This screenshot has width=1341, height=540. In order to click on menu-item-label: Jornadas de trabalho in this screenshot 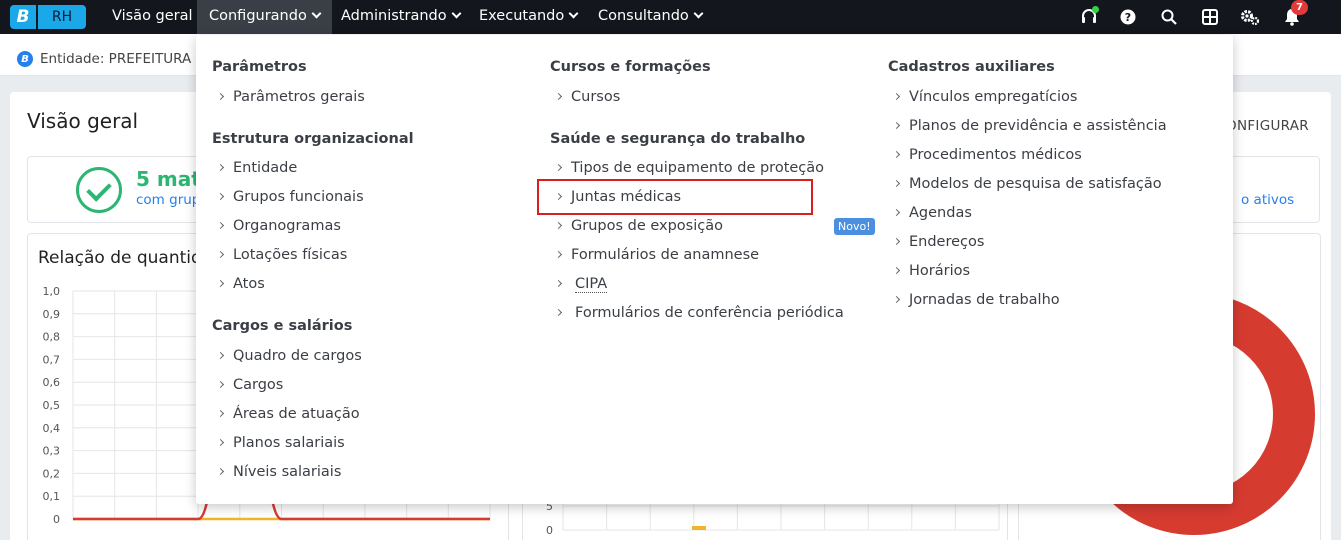, I will do `click(984, 300)`.